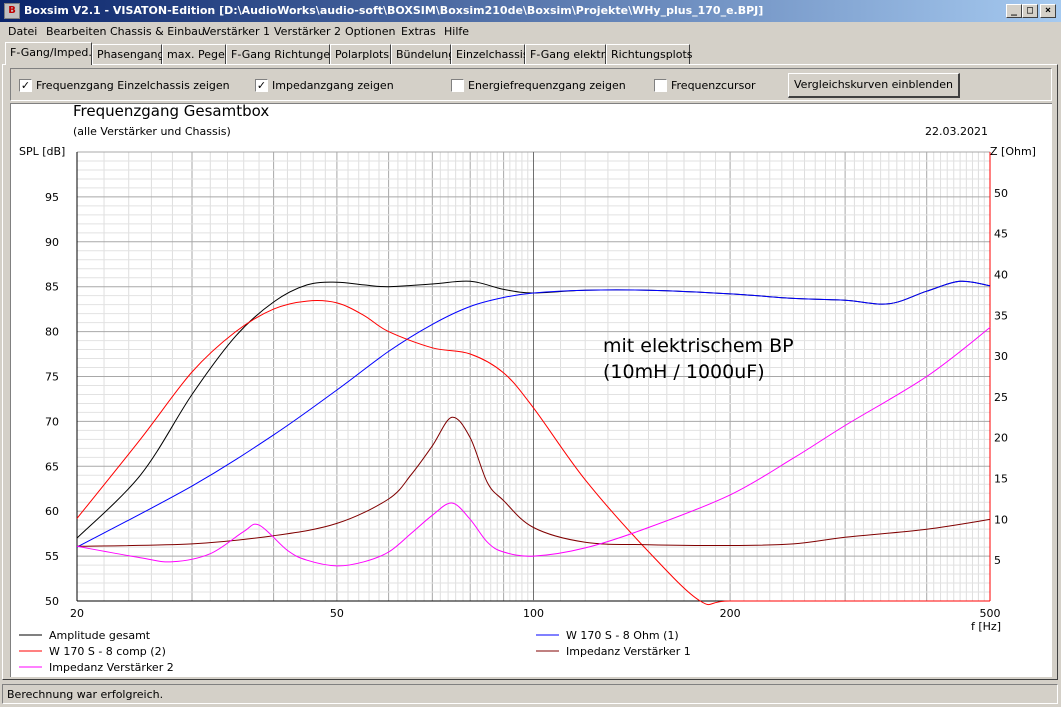 The image size is (1061, 707). What do you see at coordinates (195, 54) in the screenshot?
I see `tab-max-pegel: max. Pegel` at bounding box center [195, 54].